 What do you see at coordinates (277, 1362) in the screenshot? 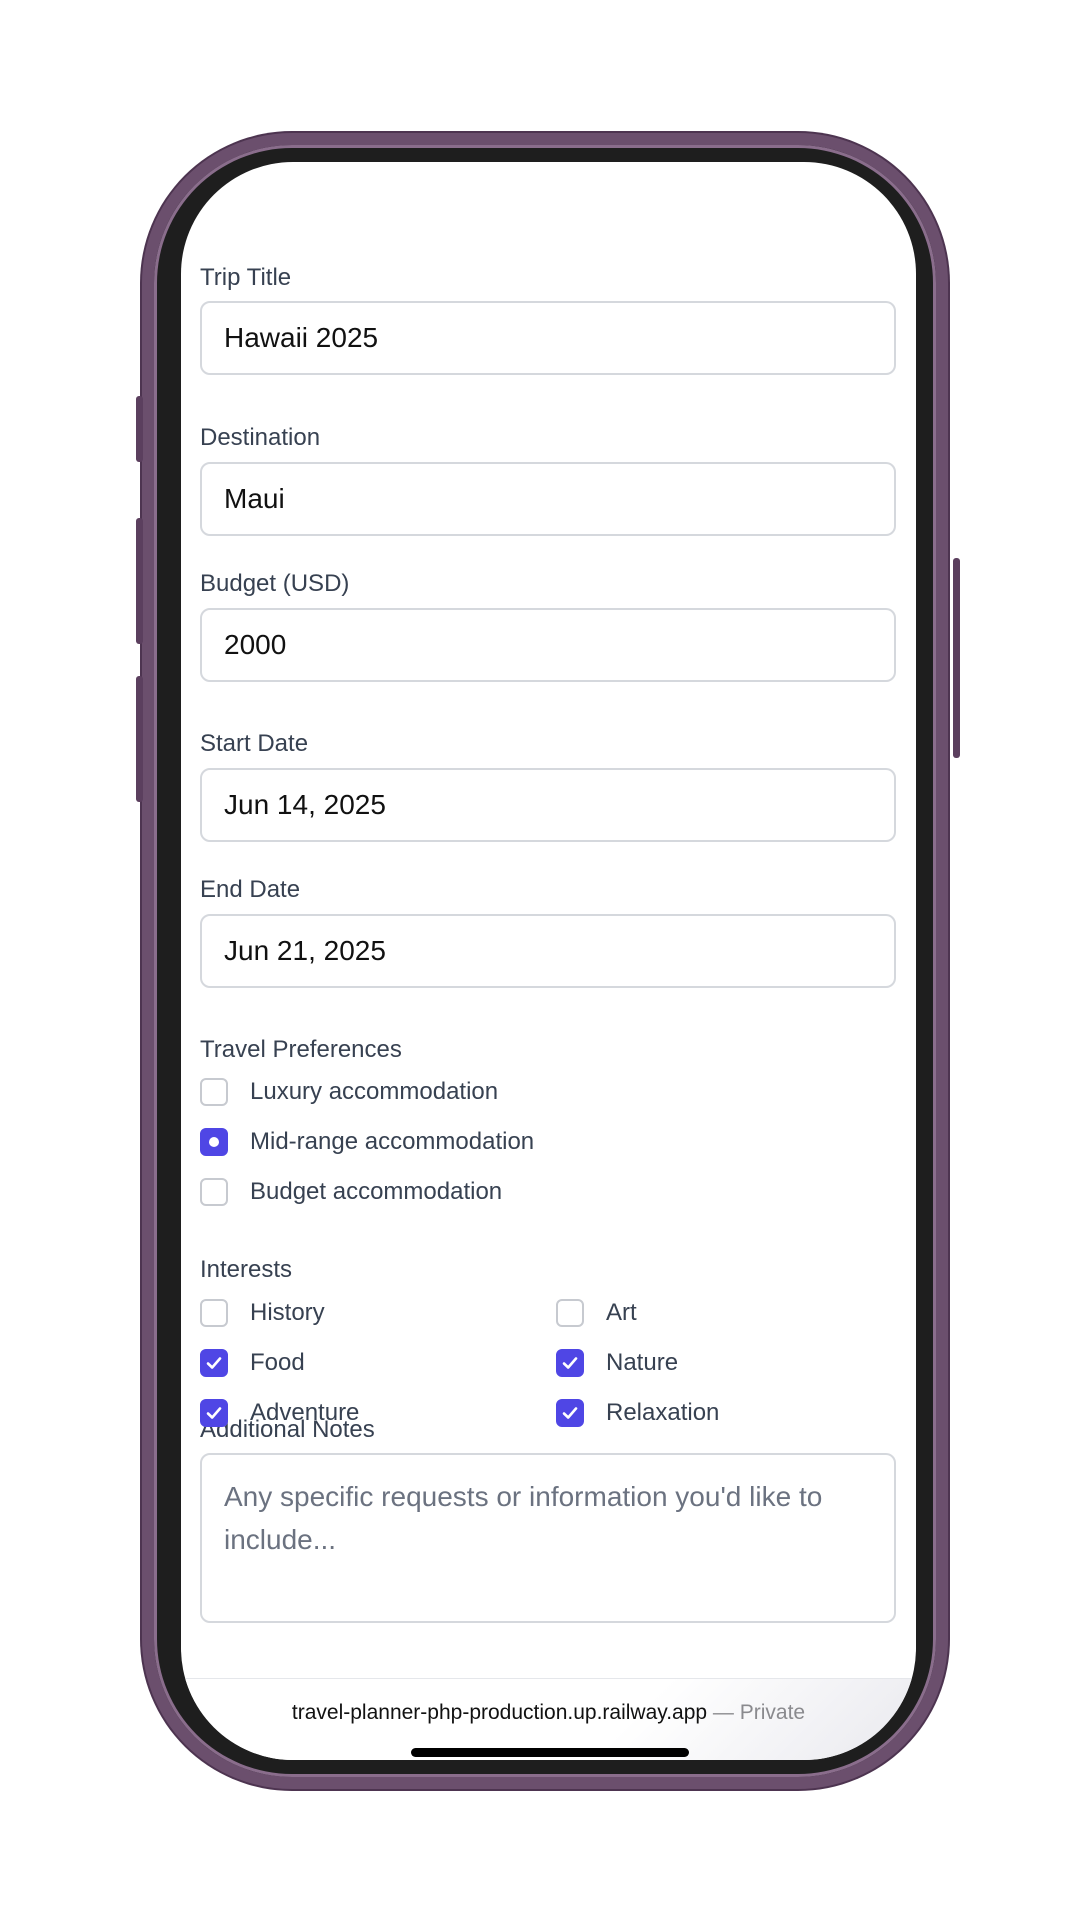
I see `interest-label: Food` at bounding box center [277, 1362].